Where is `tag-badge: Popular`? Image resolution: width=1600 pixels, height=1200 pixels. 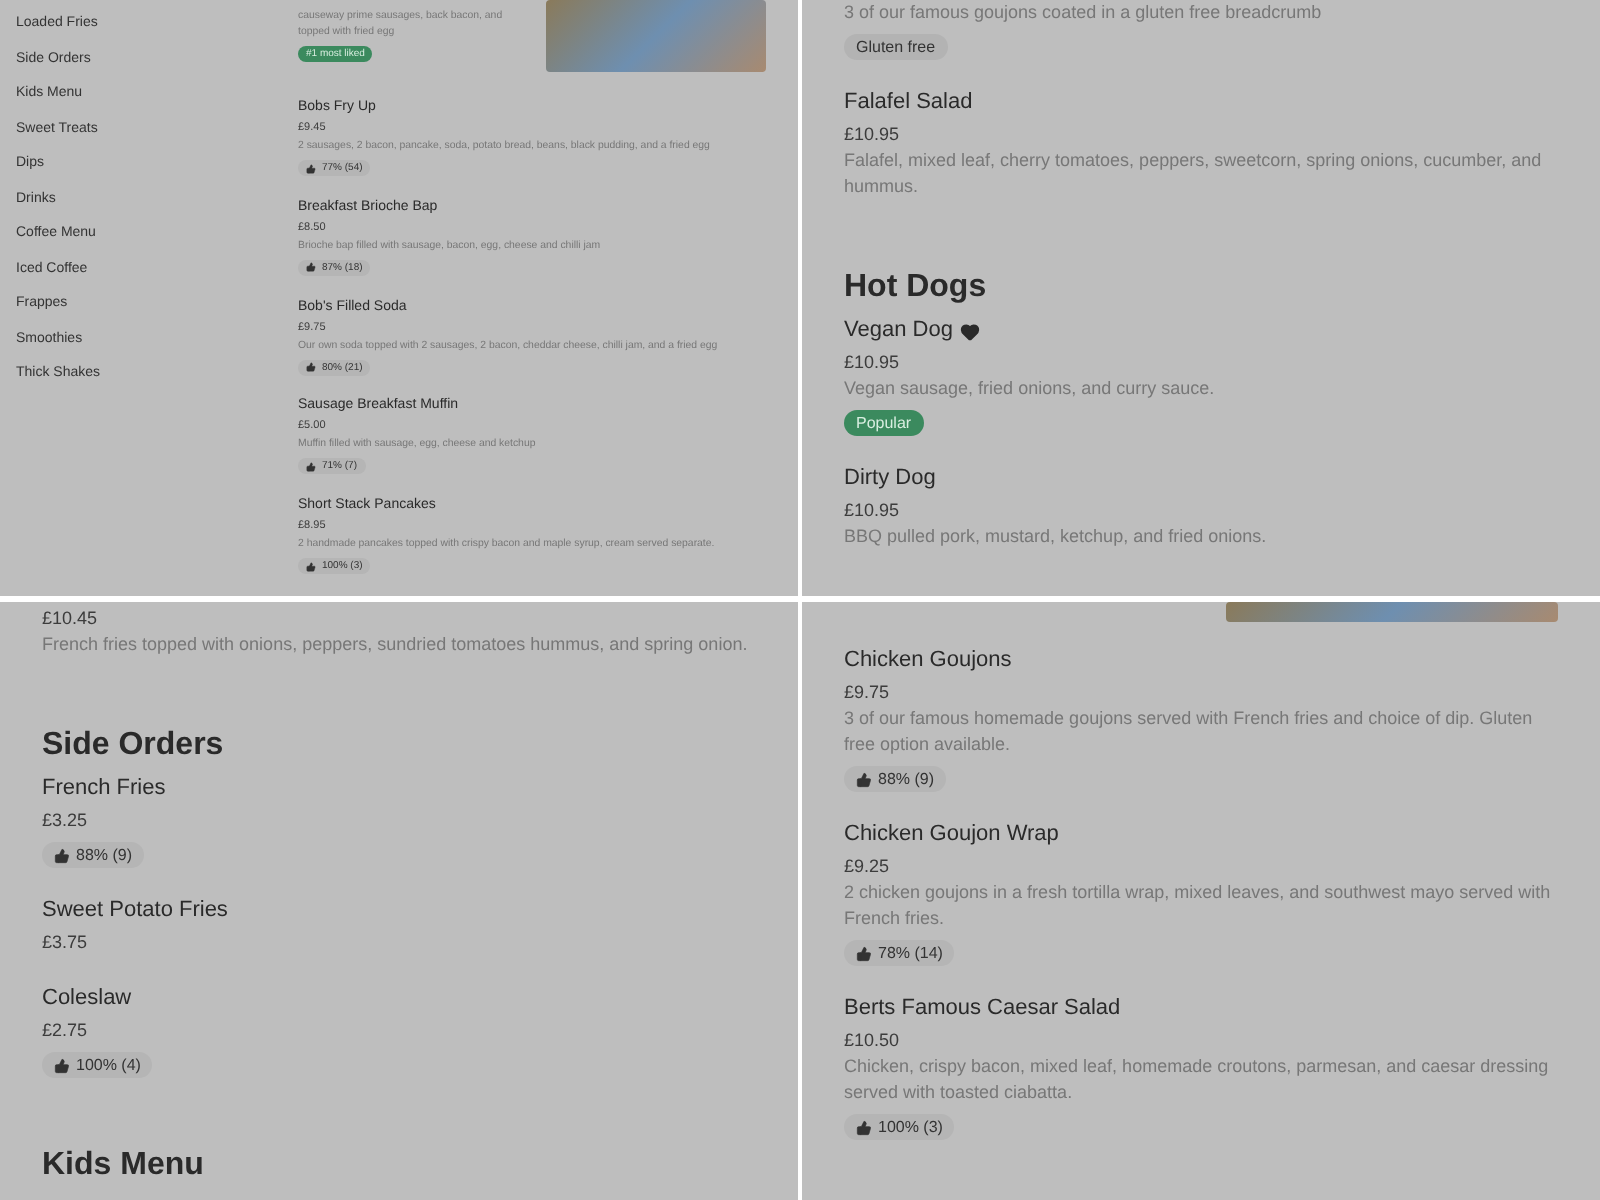
tag-badge: Popular is located at coordinates (884, 423).